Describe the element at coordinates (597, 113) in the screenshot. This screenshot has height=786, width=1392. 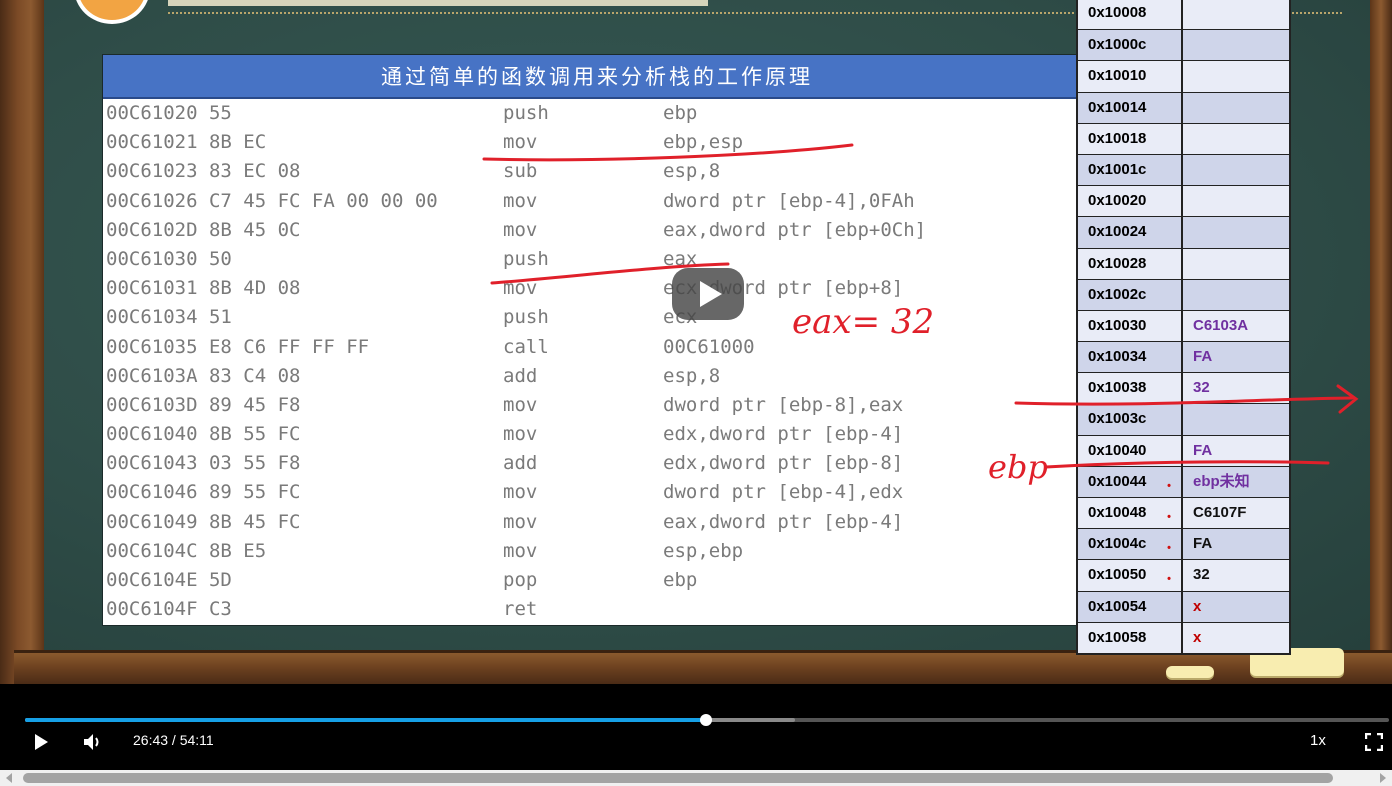
I see `code-row: 00C61020 55 push ebp` at that location.